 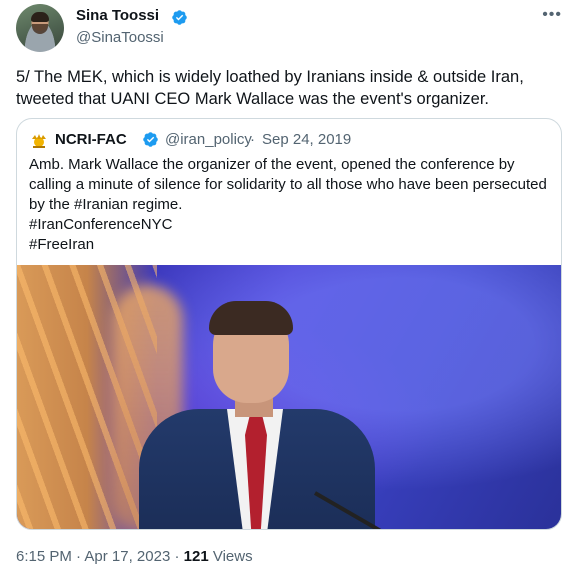 I want to click on speaker-hair, so click(x=251, y=318).